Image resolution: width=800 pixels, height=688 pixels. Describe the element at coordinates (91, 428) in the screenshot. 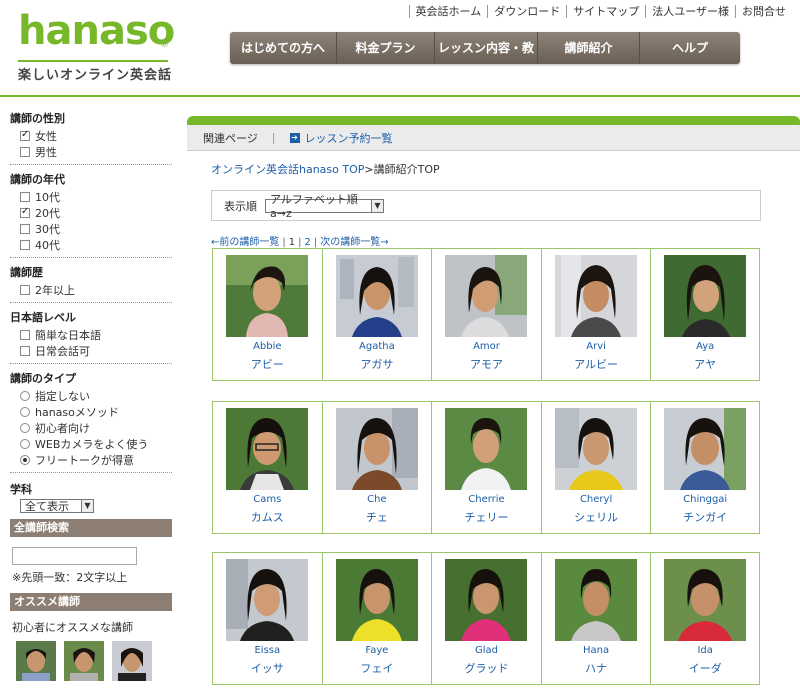

I see `filter-option-beginner: 初心者向け` at that location.